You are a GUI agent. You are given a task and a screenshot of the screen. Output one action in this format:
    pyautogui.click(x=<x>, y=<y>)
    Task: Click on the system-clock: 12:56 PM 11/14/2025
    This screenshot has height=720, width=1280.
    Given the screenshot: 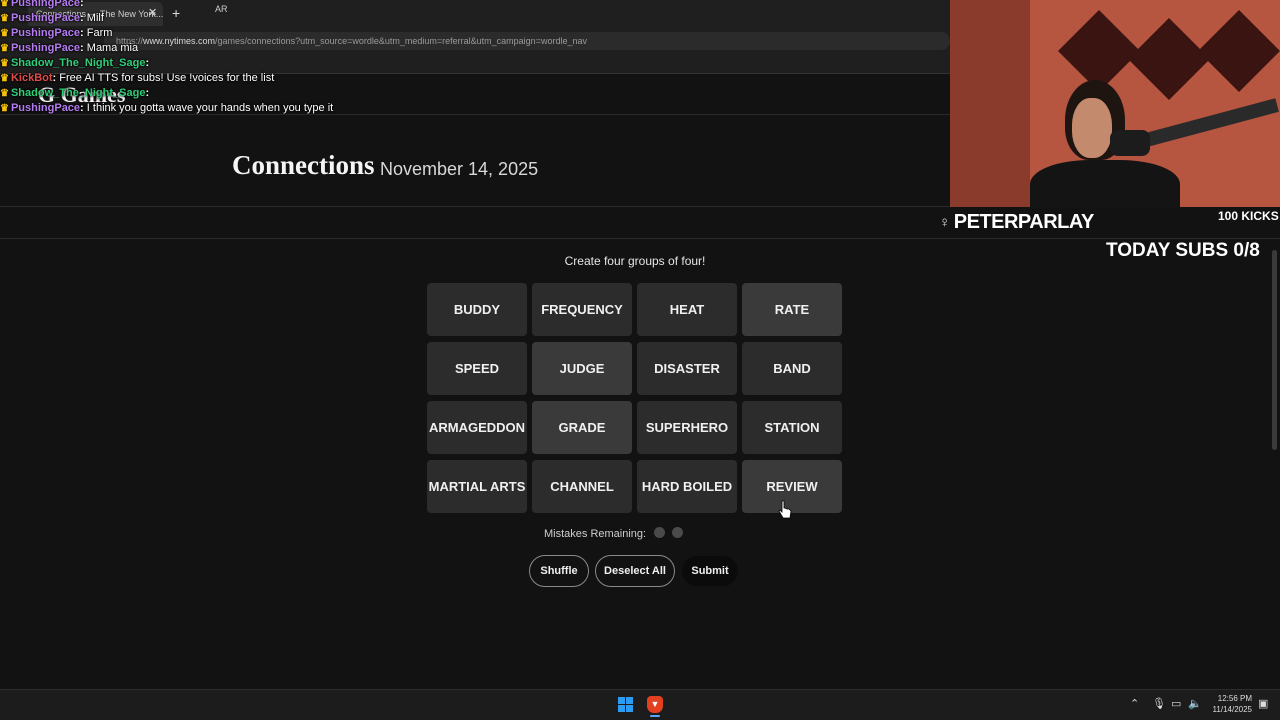 What is the action you would take?
    pyautogui.click(x=1230, y=704)
    